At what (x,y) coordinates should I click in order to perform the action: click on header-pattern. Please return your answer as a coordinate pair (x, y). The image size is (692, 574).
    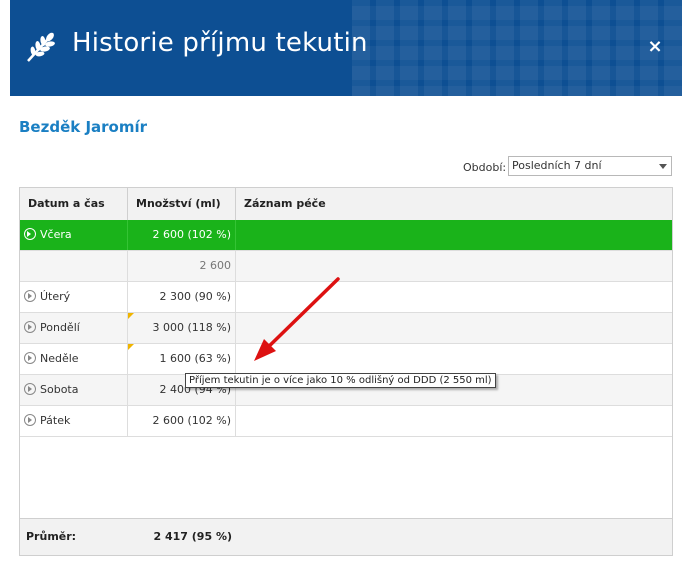
    Looking at the image, I should click on (517, 48).